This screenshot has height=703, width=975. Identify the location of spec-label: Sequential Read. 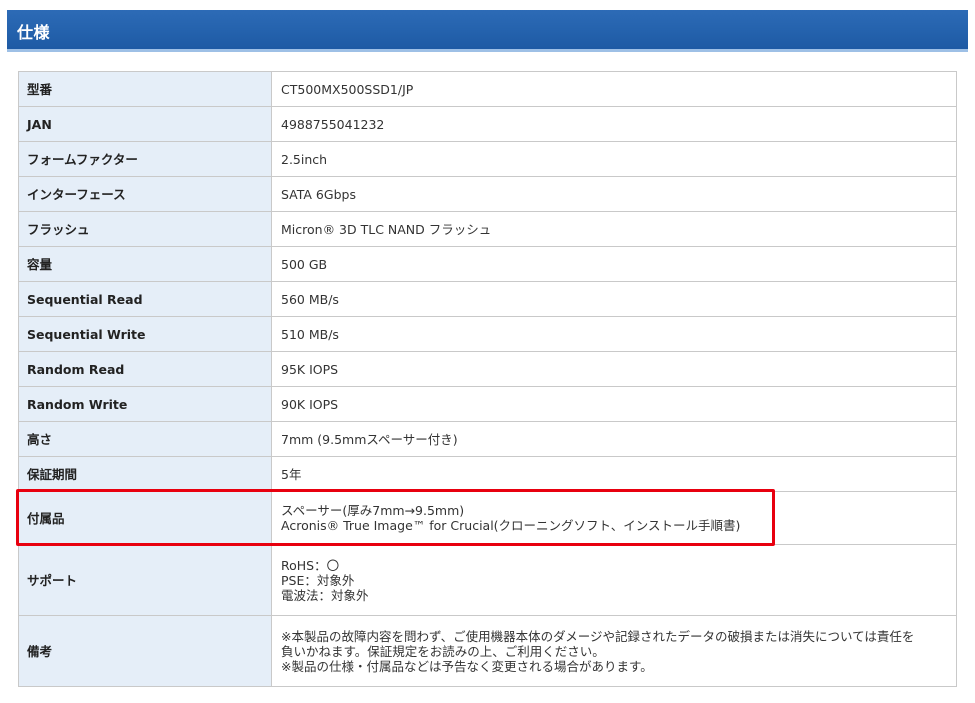
(145, 299).